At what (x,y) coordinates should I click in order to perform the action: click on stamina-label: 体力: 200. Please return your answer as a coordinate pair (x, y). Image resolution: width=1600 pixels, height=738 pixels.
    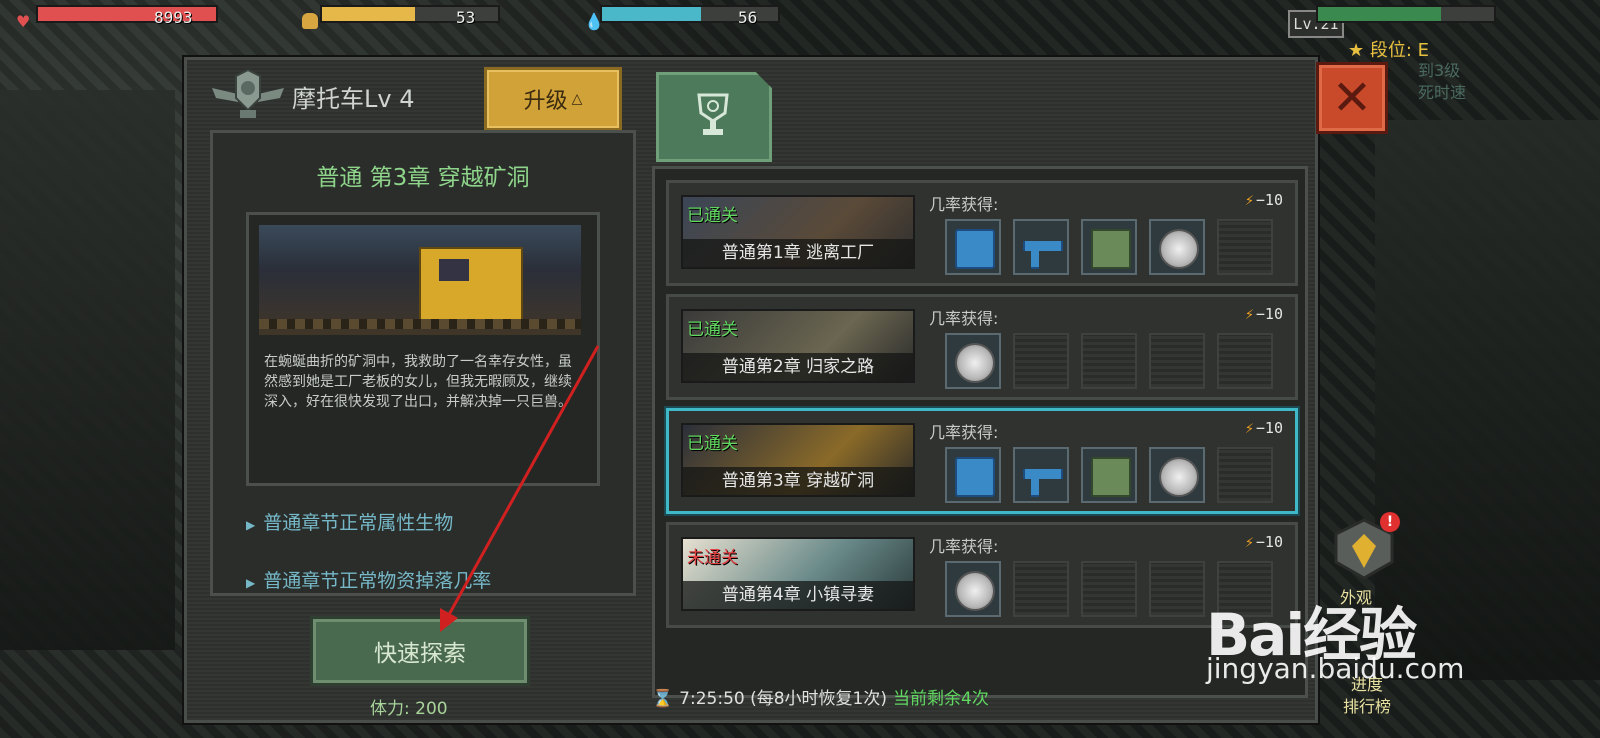
    Looking at the image, I should click on (409, 709).